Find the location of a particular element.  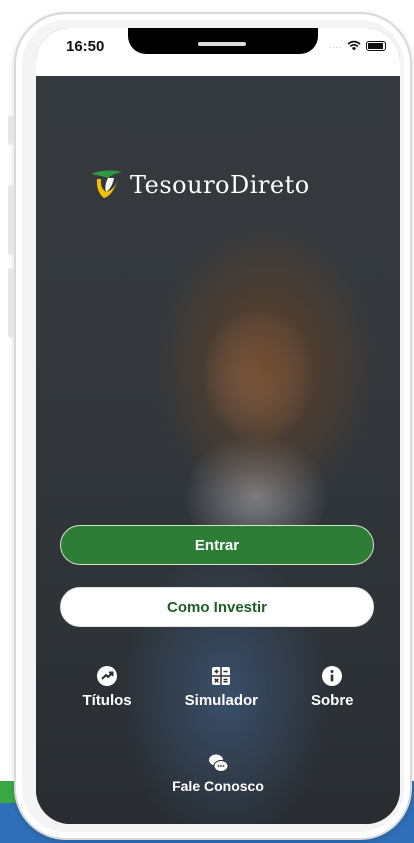

calculator-icon is located at coordinates (221, 676).